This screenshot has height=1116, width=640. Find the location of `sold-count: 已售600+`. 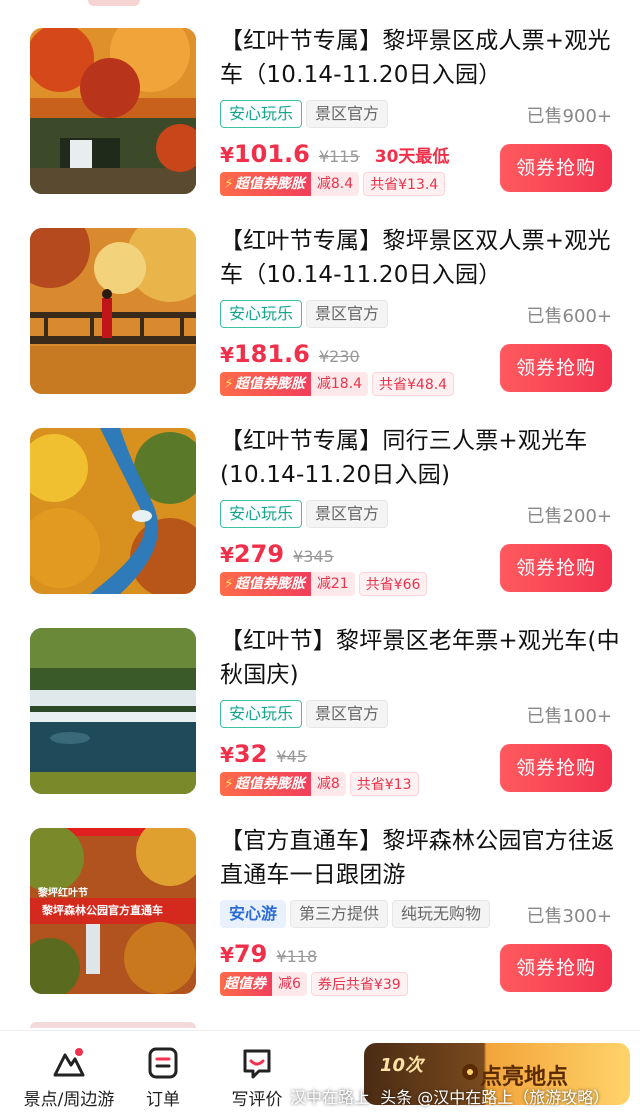

sold-count: 已售600+ is located at coordinates (569, 316).